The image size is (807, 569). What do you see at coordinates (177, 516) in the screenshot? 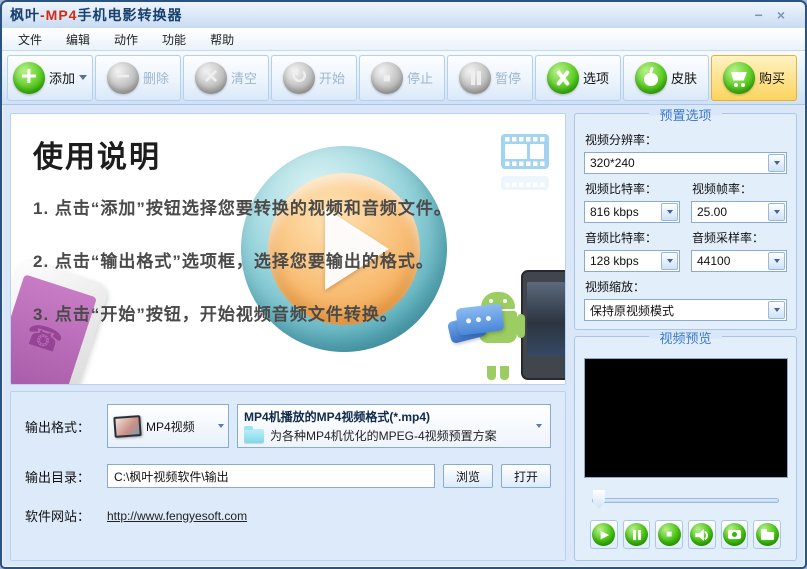
I see `website-link: http://www.fengyesoft.com` at bounding box center [177, 516].